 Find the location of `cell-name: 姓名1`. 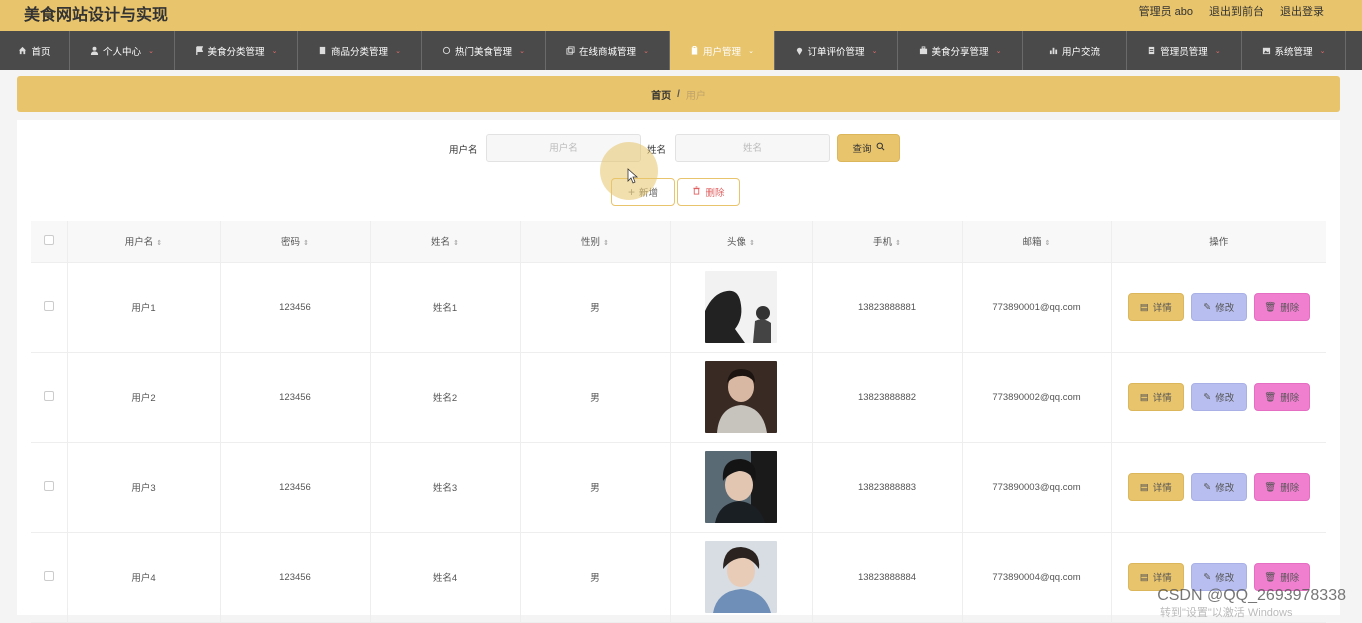

cell-name: 姓名1 is located at coordinates (445, 307).